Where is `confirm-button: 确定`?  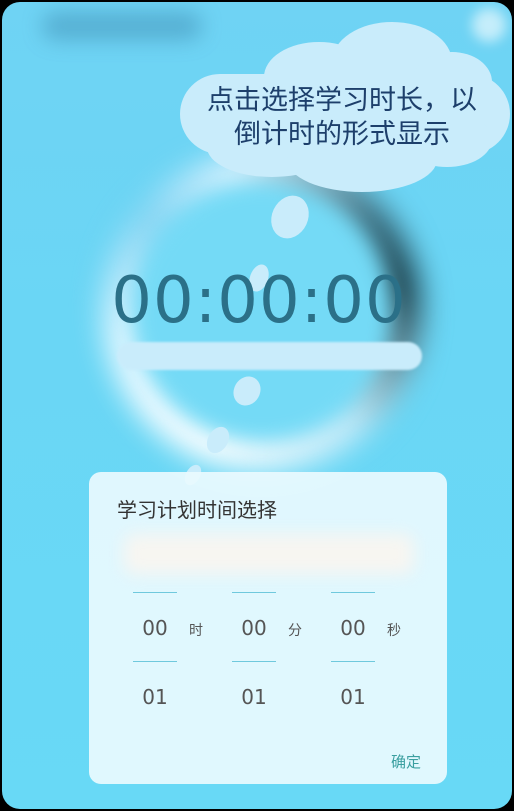
confirm-button: 确定 is located at coordinates (406, 761).